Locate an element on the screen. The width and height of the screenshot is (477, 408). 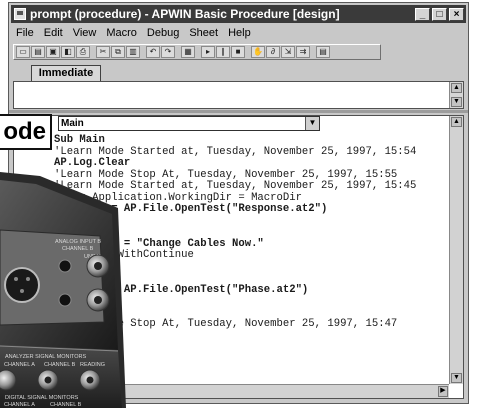
code-line: ShowWindowWithContinue is located at coordinates (124, 255).